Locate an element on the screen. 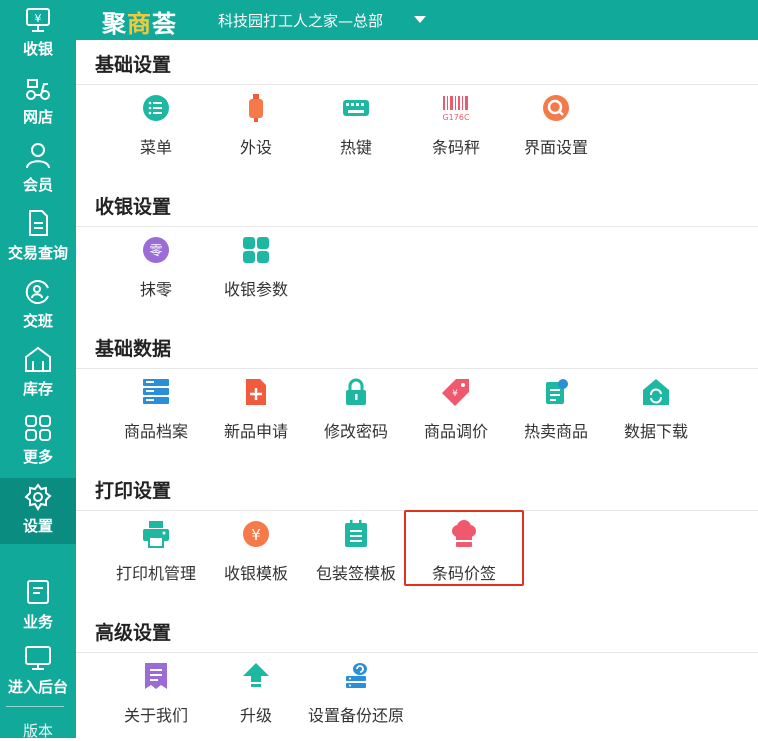  chevron-down-icon is located at coordinates (420, 19).